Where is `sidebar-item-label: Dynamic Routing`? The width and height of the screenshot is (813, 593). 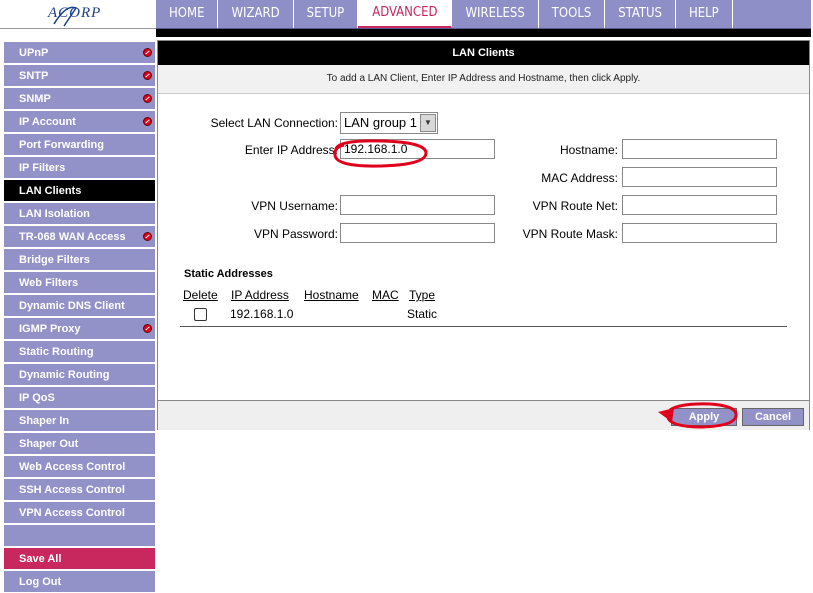
sidebar-item-label: Dynamic Routing is located at coordinates (64, 375).